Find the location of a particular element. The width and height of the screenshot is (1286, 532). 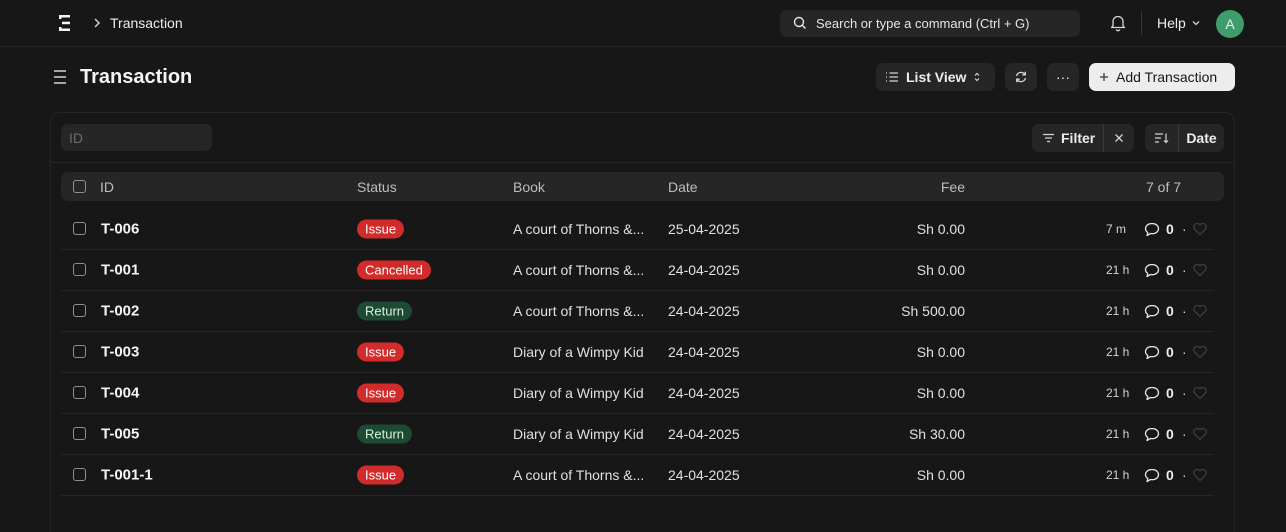

sort-field-label: Date is located at coordinates (1201, 138).